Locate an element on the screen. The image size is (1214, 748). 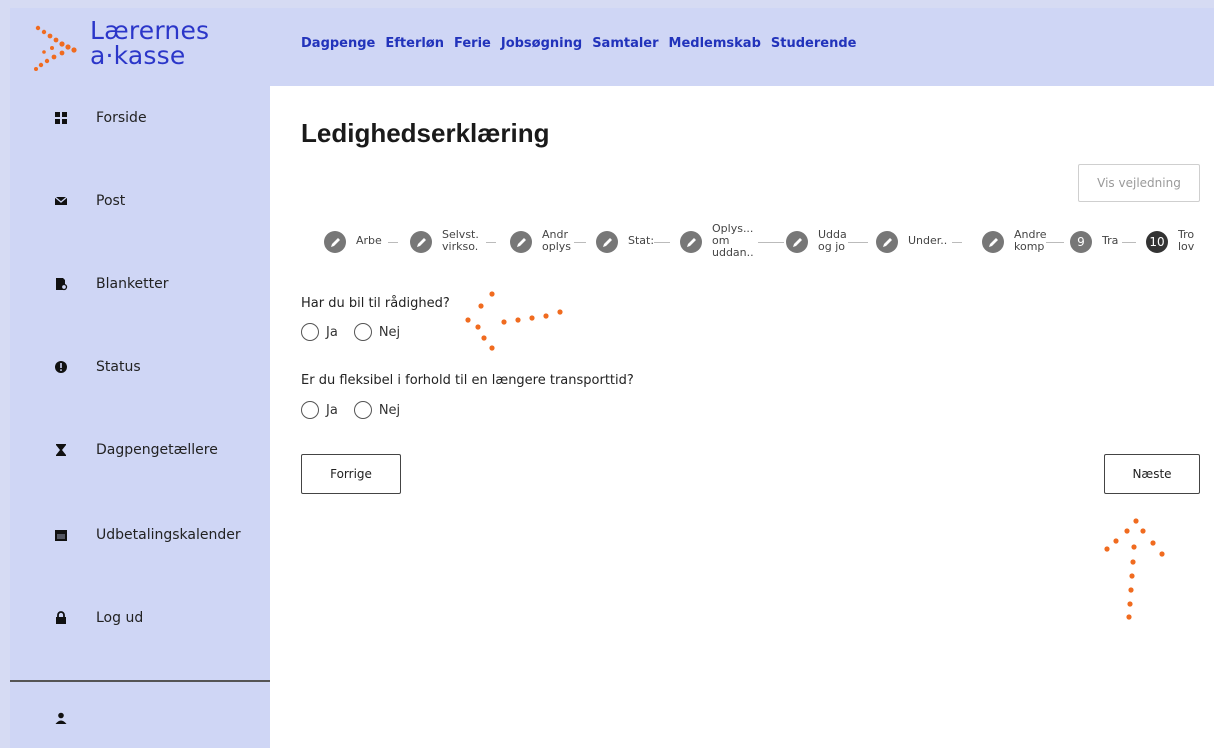
sidebar-item-profile is located at coordinates (140, 718).